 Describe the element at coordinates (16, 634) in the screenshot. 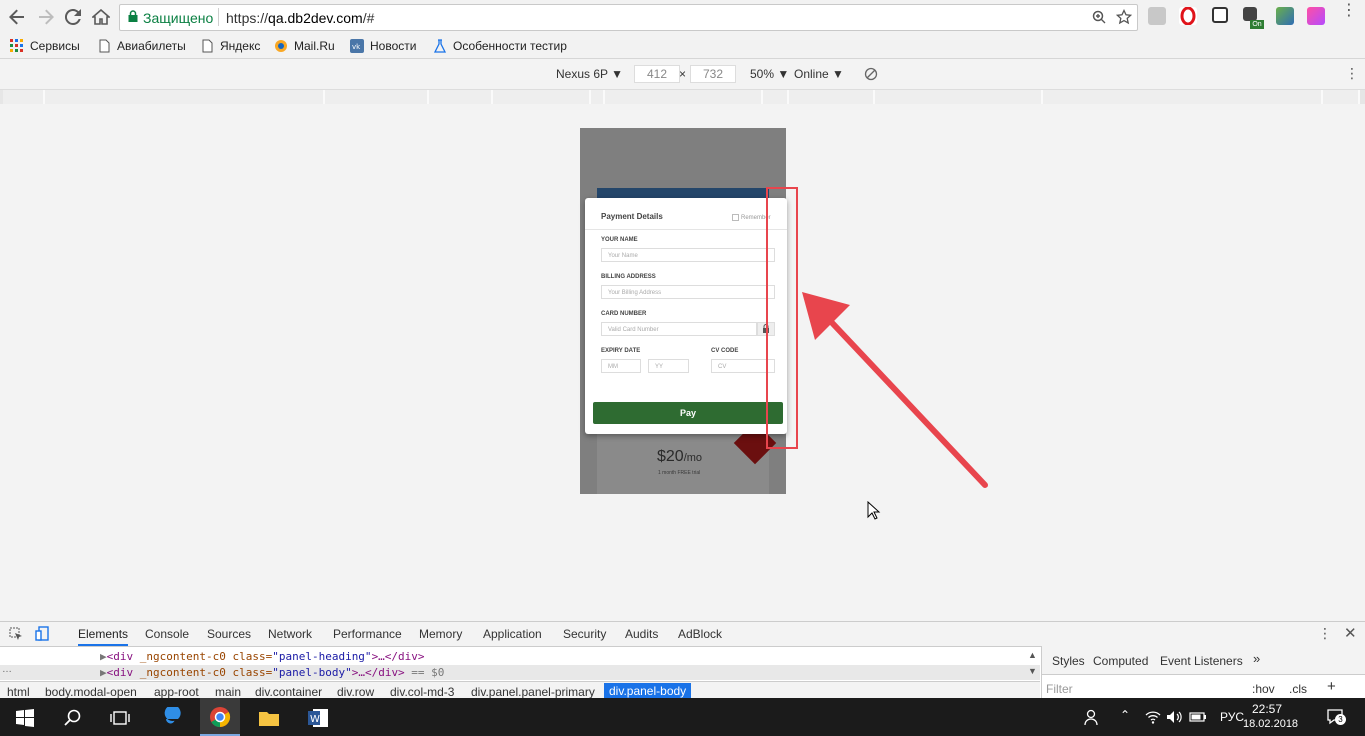

I see `inspect-element-icon` at that location.